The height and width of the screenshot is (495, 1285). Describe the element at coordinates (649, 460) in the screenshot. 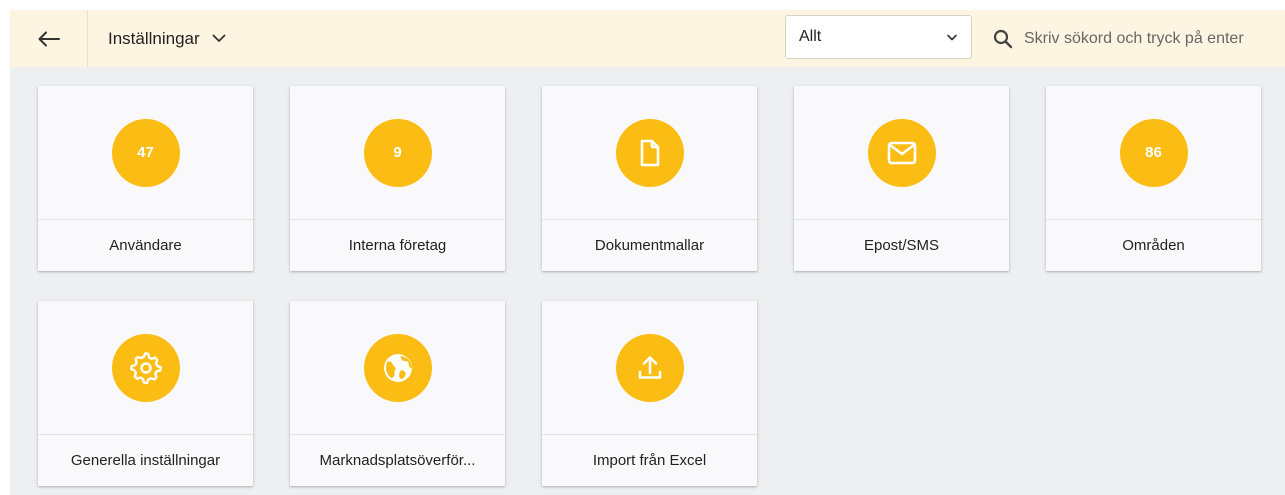

I see `card-label: Import från Excel` at that location.